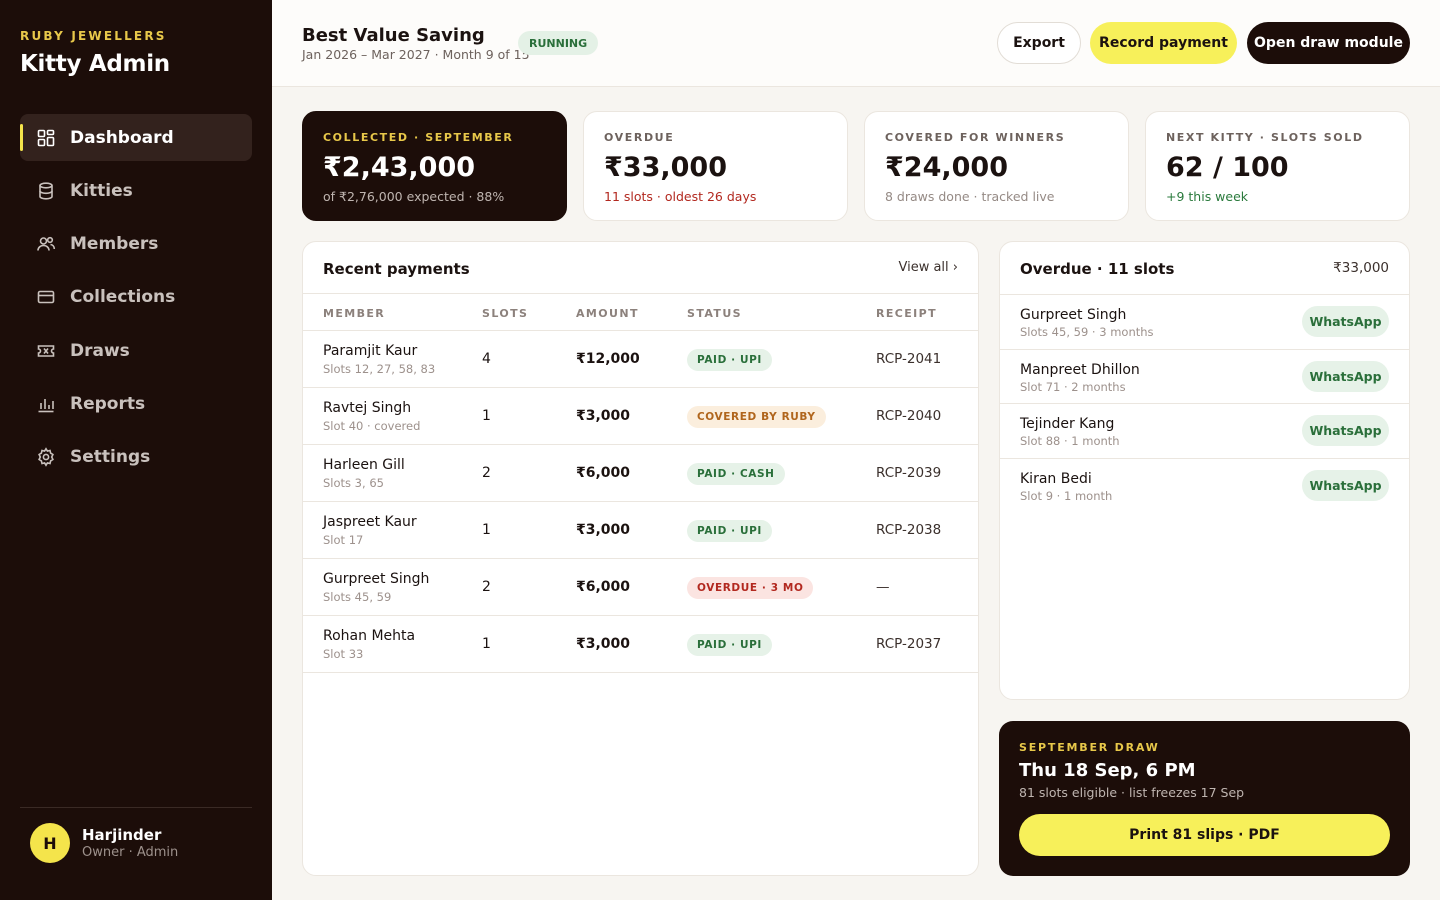 The height and width of the screenshot is (900, 1440). Describe the element at coordinates (640, 312) in the screenshot. I see `table-header: MEMBER SLOTS AMOUNT STATUS RECEIPT` at that location.